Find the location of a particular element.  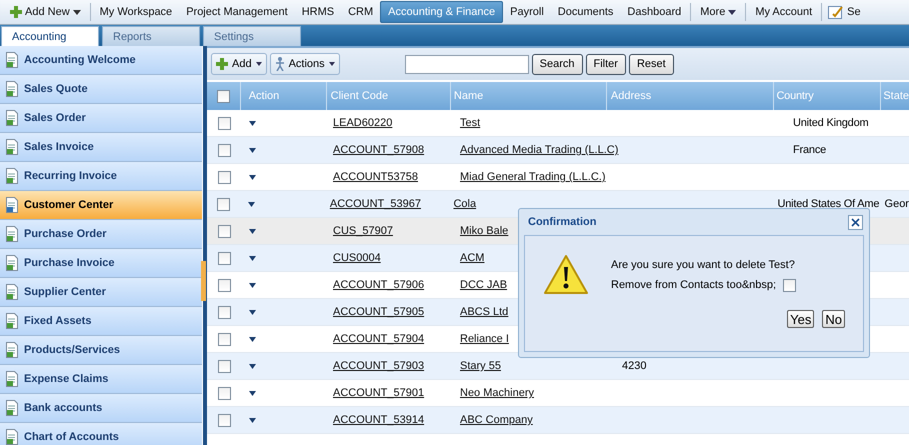

table-cell: United States Of Ame is located at coordinates (828, 204).